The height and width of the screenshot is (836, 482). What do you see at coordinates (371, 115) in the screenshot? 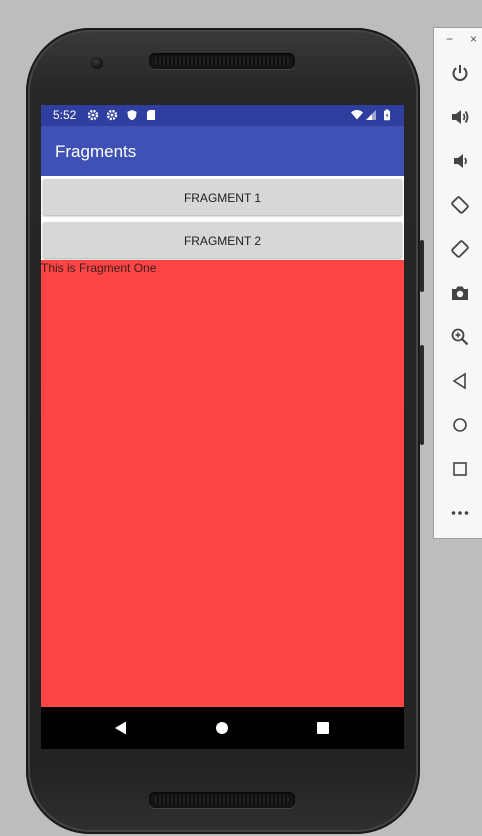
I see `cell-signal-icon` at bounding box center [371, 115].